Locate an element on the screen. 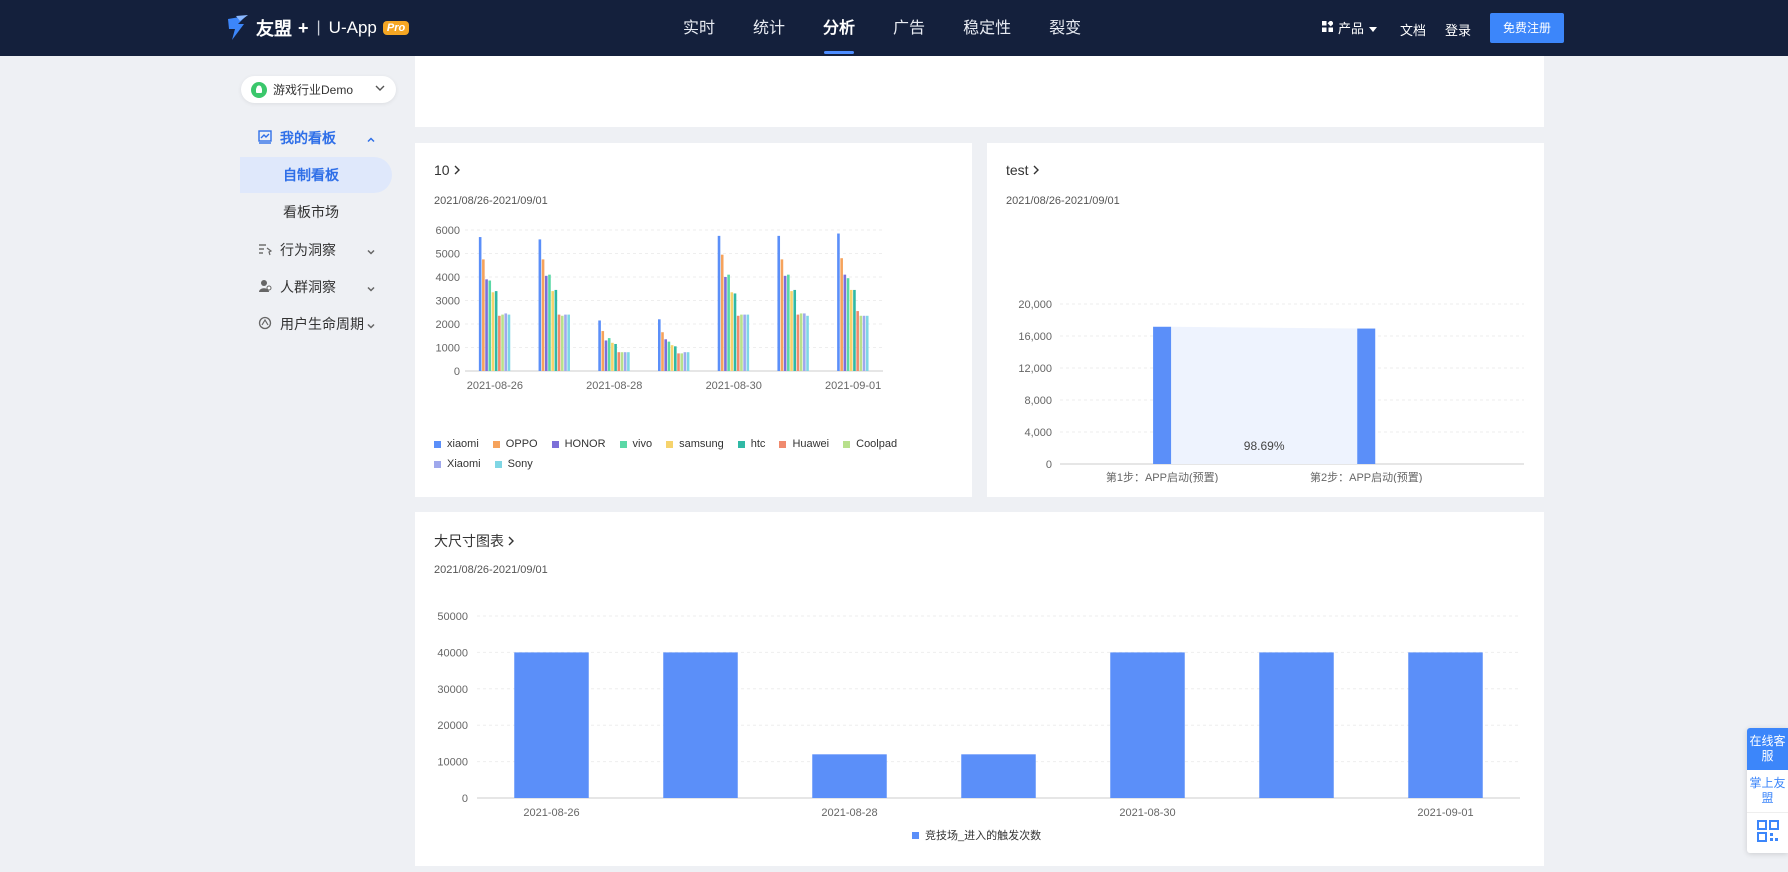  caret-down-icon is located at coordinates (1373, 27).